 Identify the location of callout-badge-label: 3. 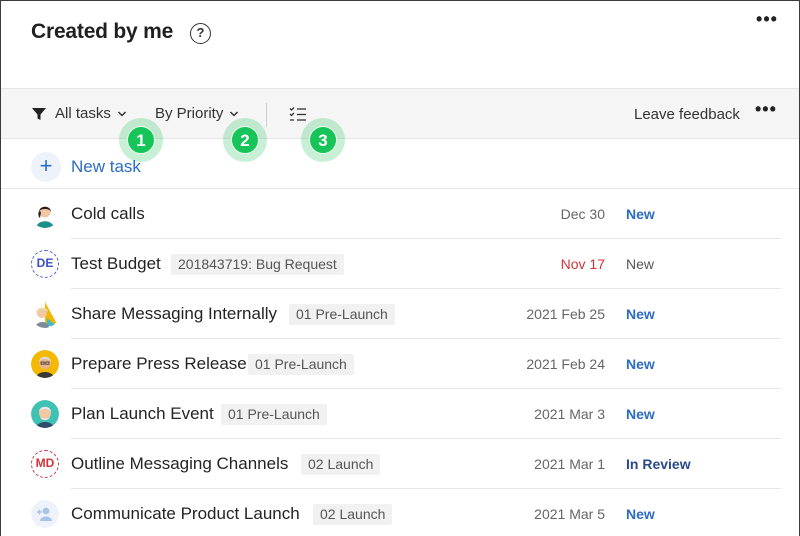
(323, 140).